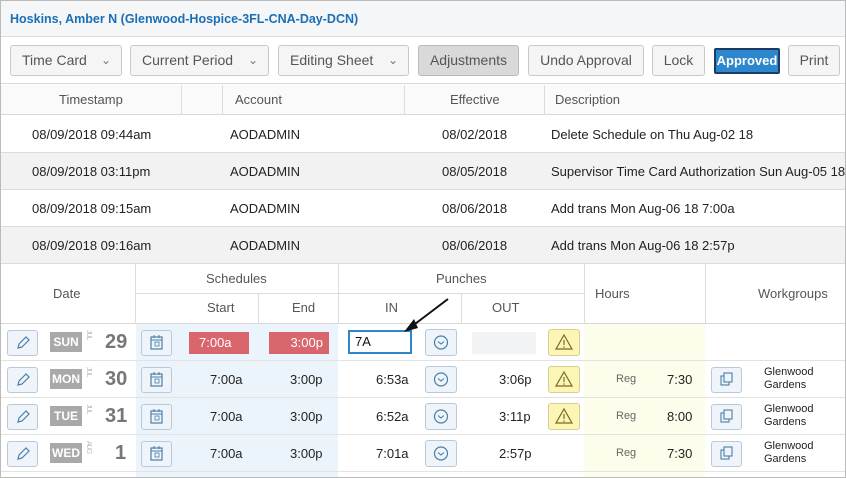 This screenshot has width=846, height=478. Describe the element at coordinates (363, 341) in the screenshot. I see `punch-in-value: 7A` at that location.